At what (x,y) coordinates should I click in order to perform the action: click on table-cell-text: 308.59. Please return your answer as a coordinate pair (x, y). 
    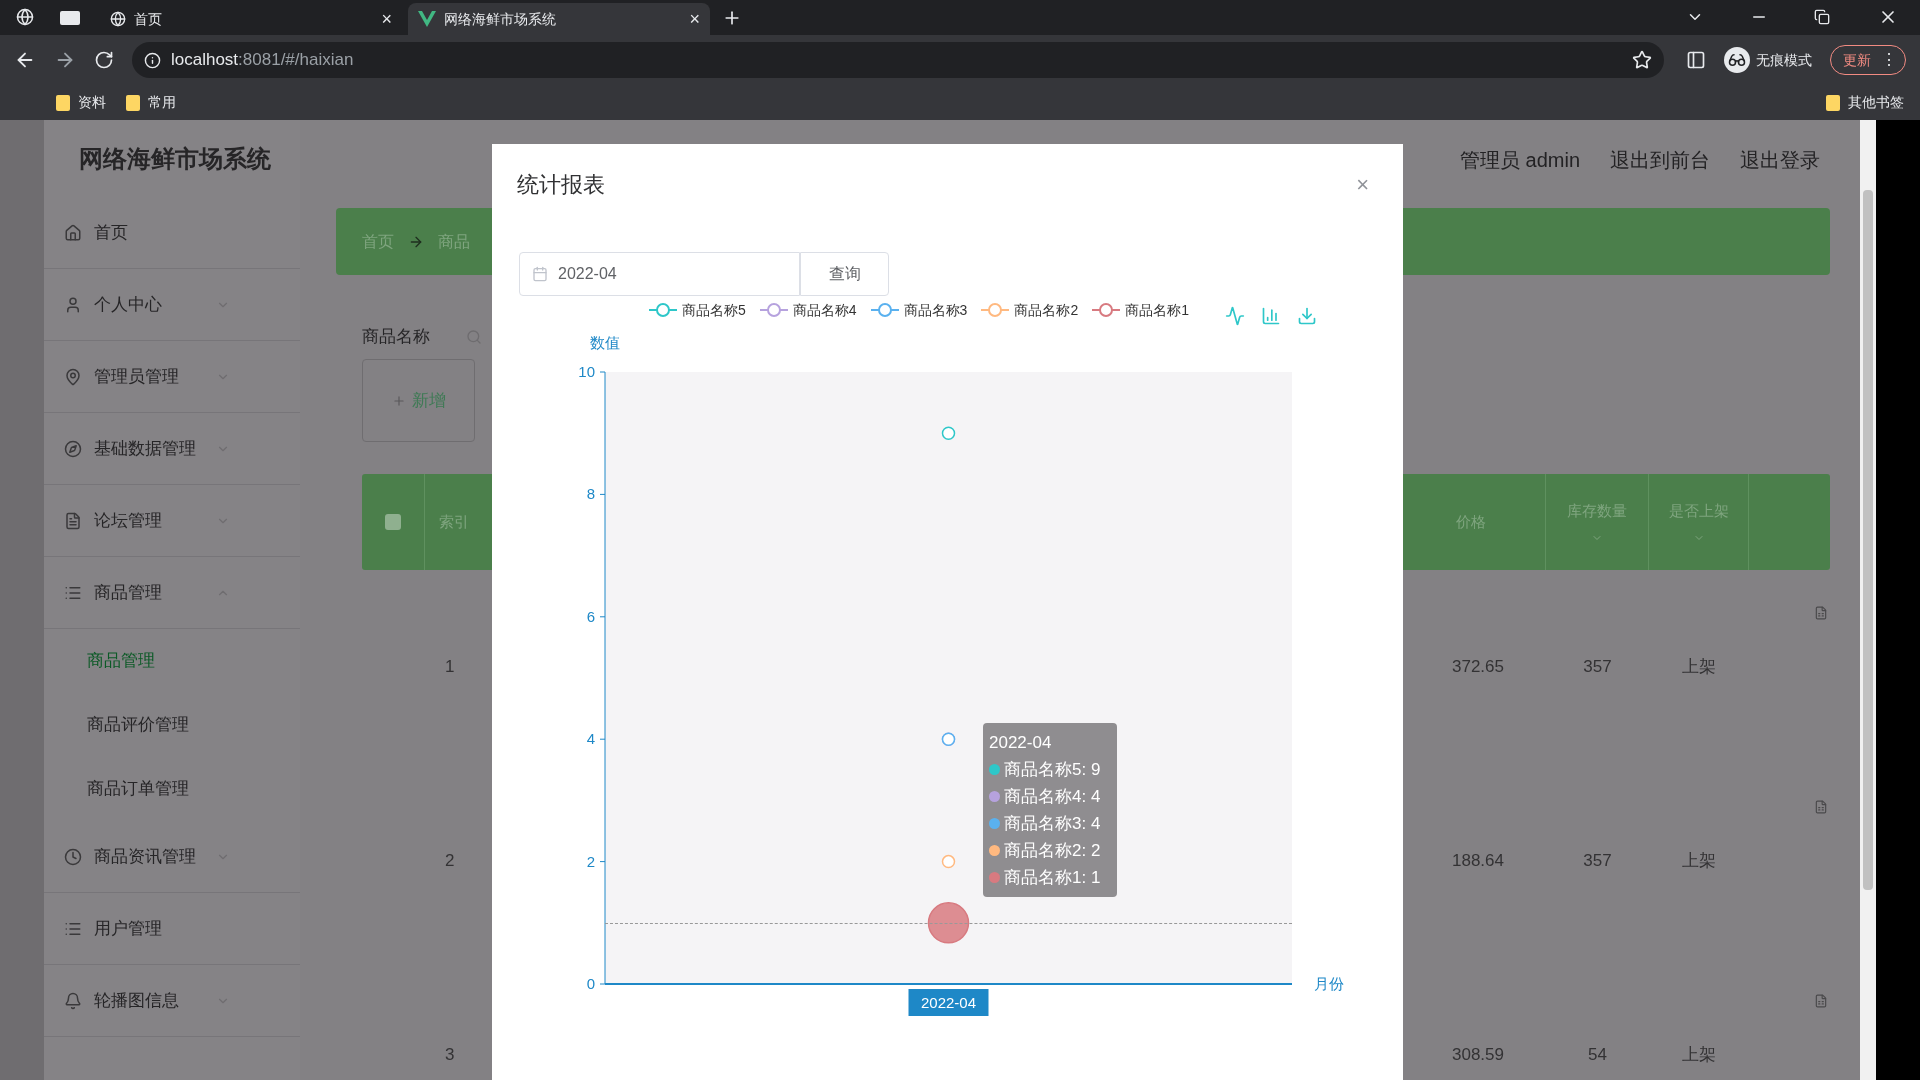
    Looking at the image, I should click on (1478, 1055).